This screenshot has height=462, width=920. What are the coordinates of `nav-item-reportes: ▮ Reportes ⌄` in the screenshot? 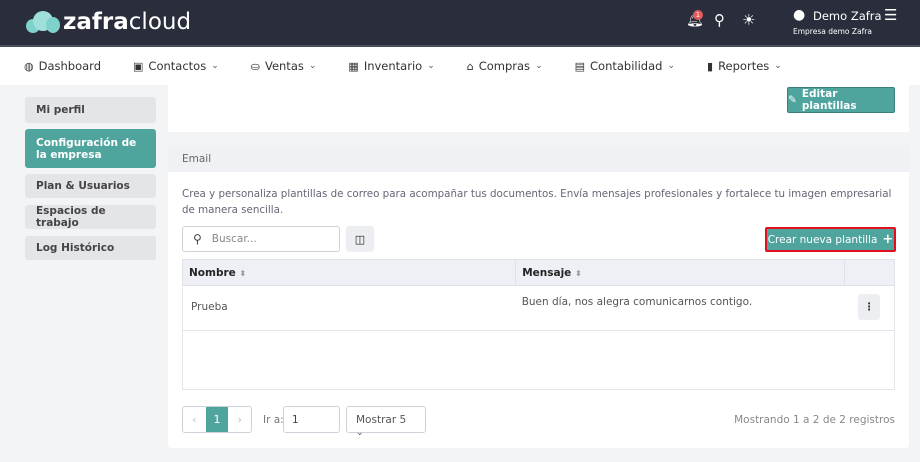 It's located at (744, 66).